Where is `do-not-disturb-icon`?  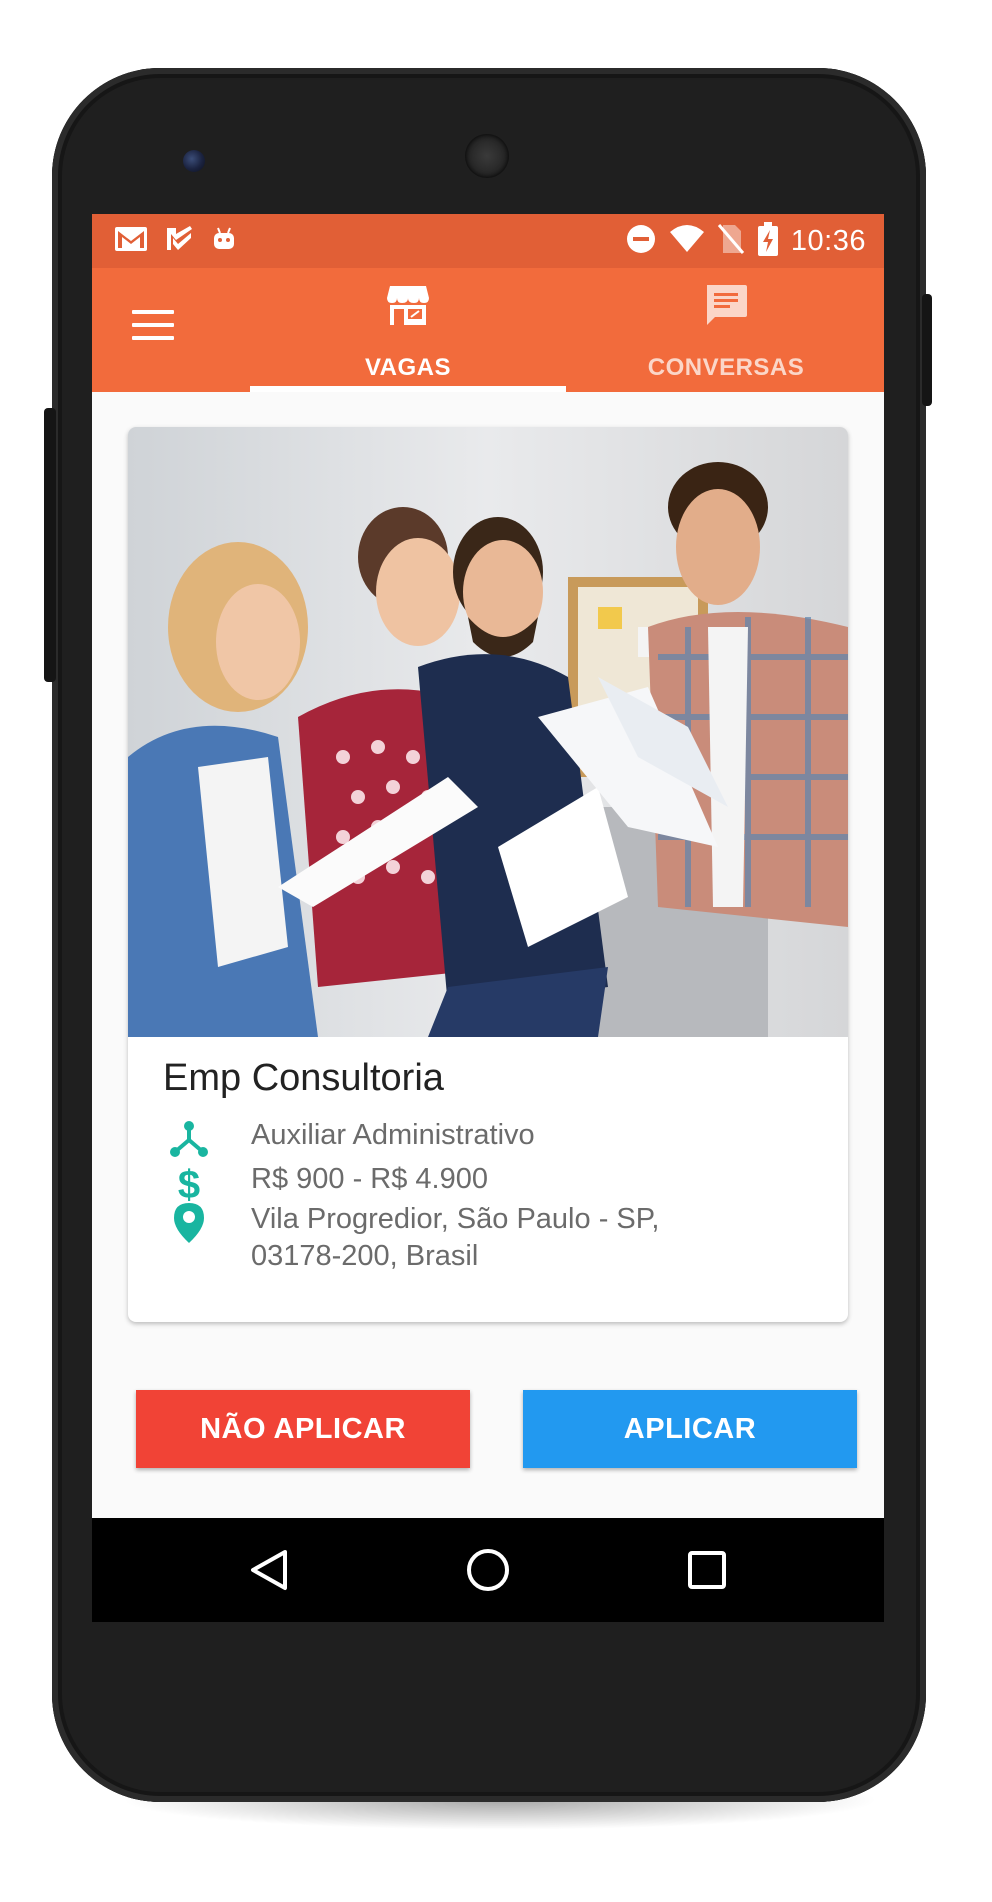 do-not-disturb-icon is located at coordinates (641, 241).